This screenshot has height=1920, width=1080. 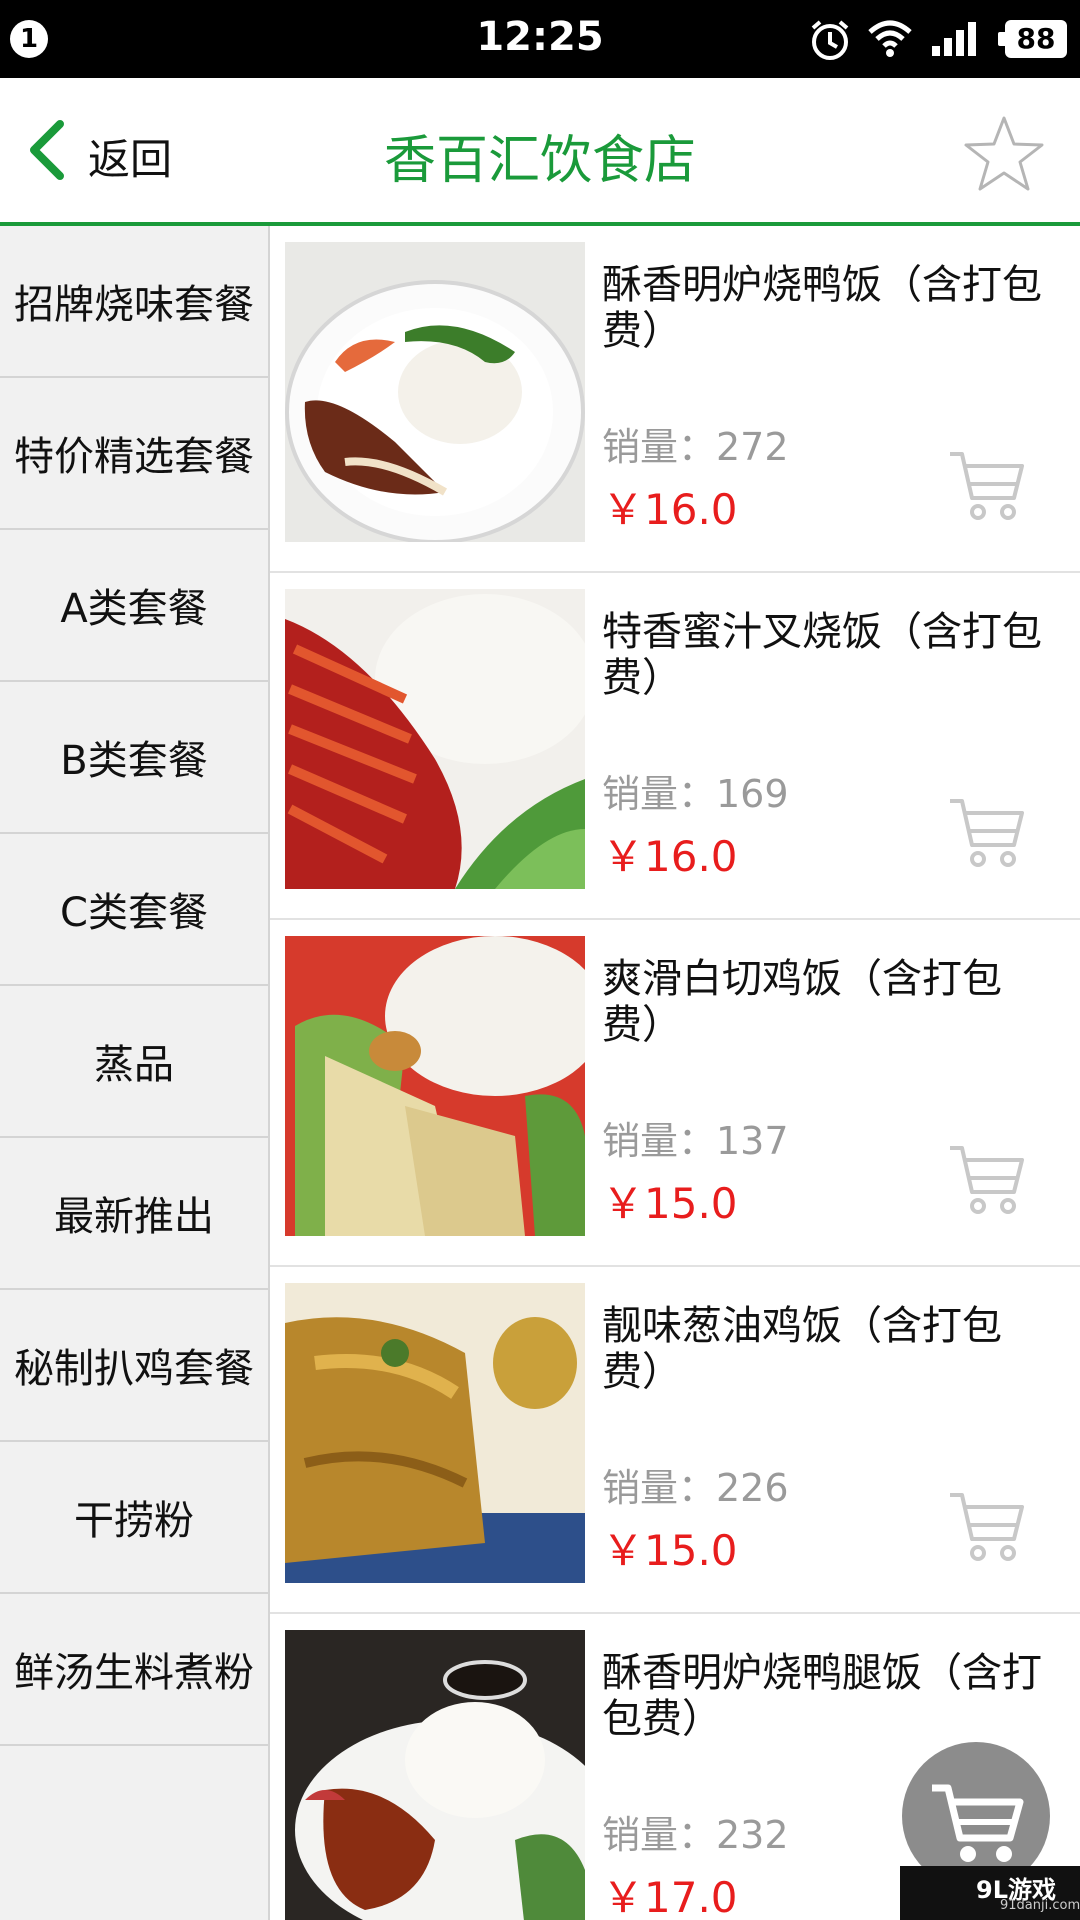 I want to click on page-title: 香百汇饮食店, so click(x=539, y=161).